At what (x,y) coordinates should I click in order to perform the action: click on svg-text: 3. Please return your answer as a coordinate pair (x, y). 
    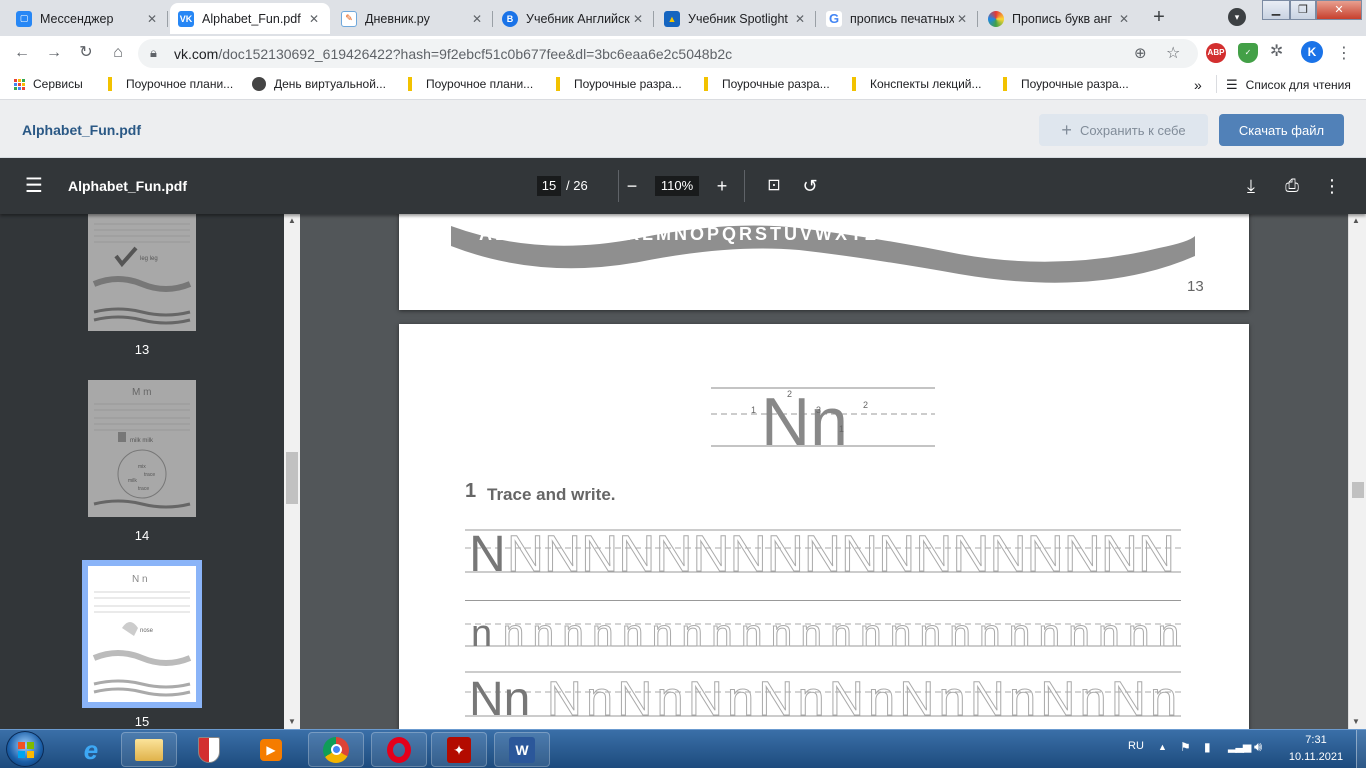
    Looking at the image, I should click on (818, 410).